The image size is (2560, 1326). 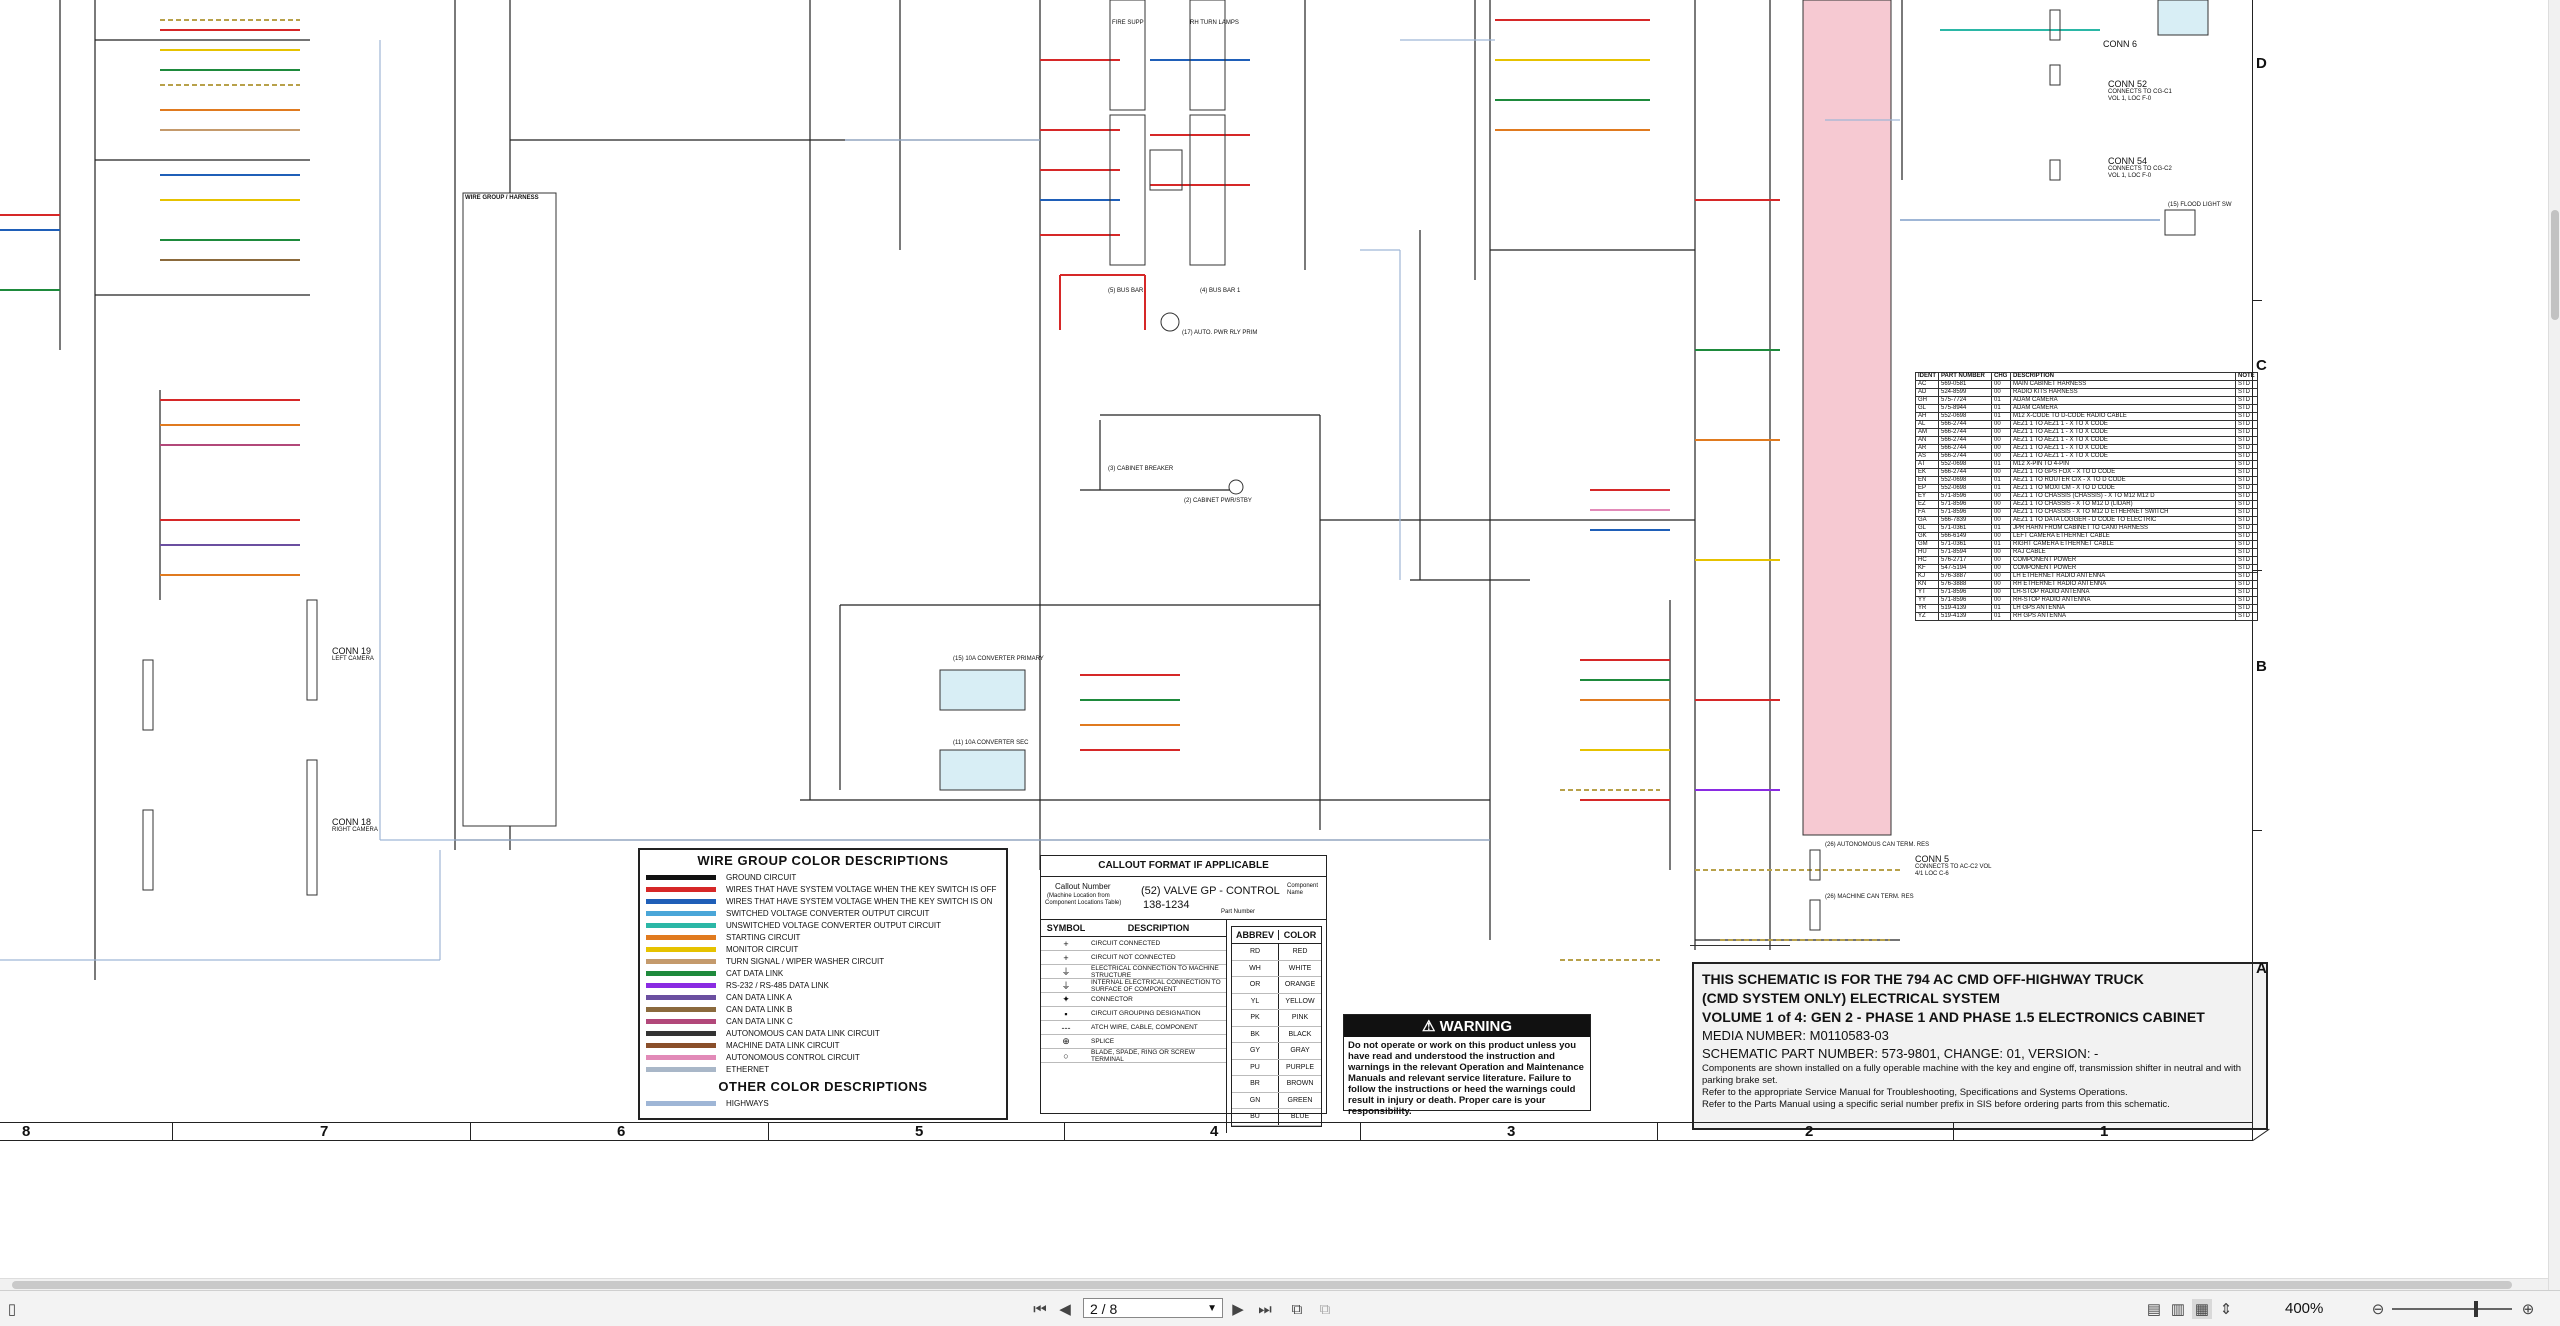 What do you see at coordinates (2001, 408) in the screenshot?
I see `table-cell: 01` at bounding box center [2001, 408].